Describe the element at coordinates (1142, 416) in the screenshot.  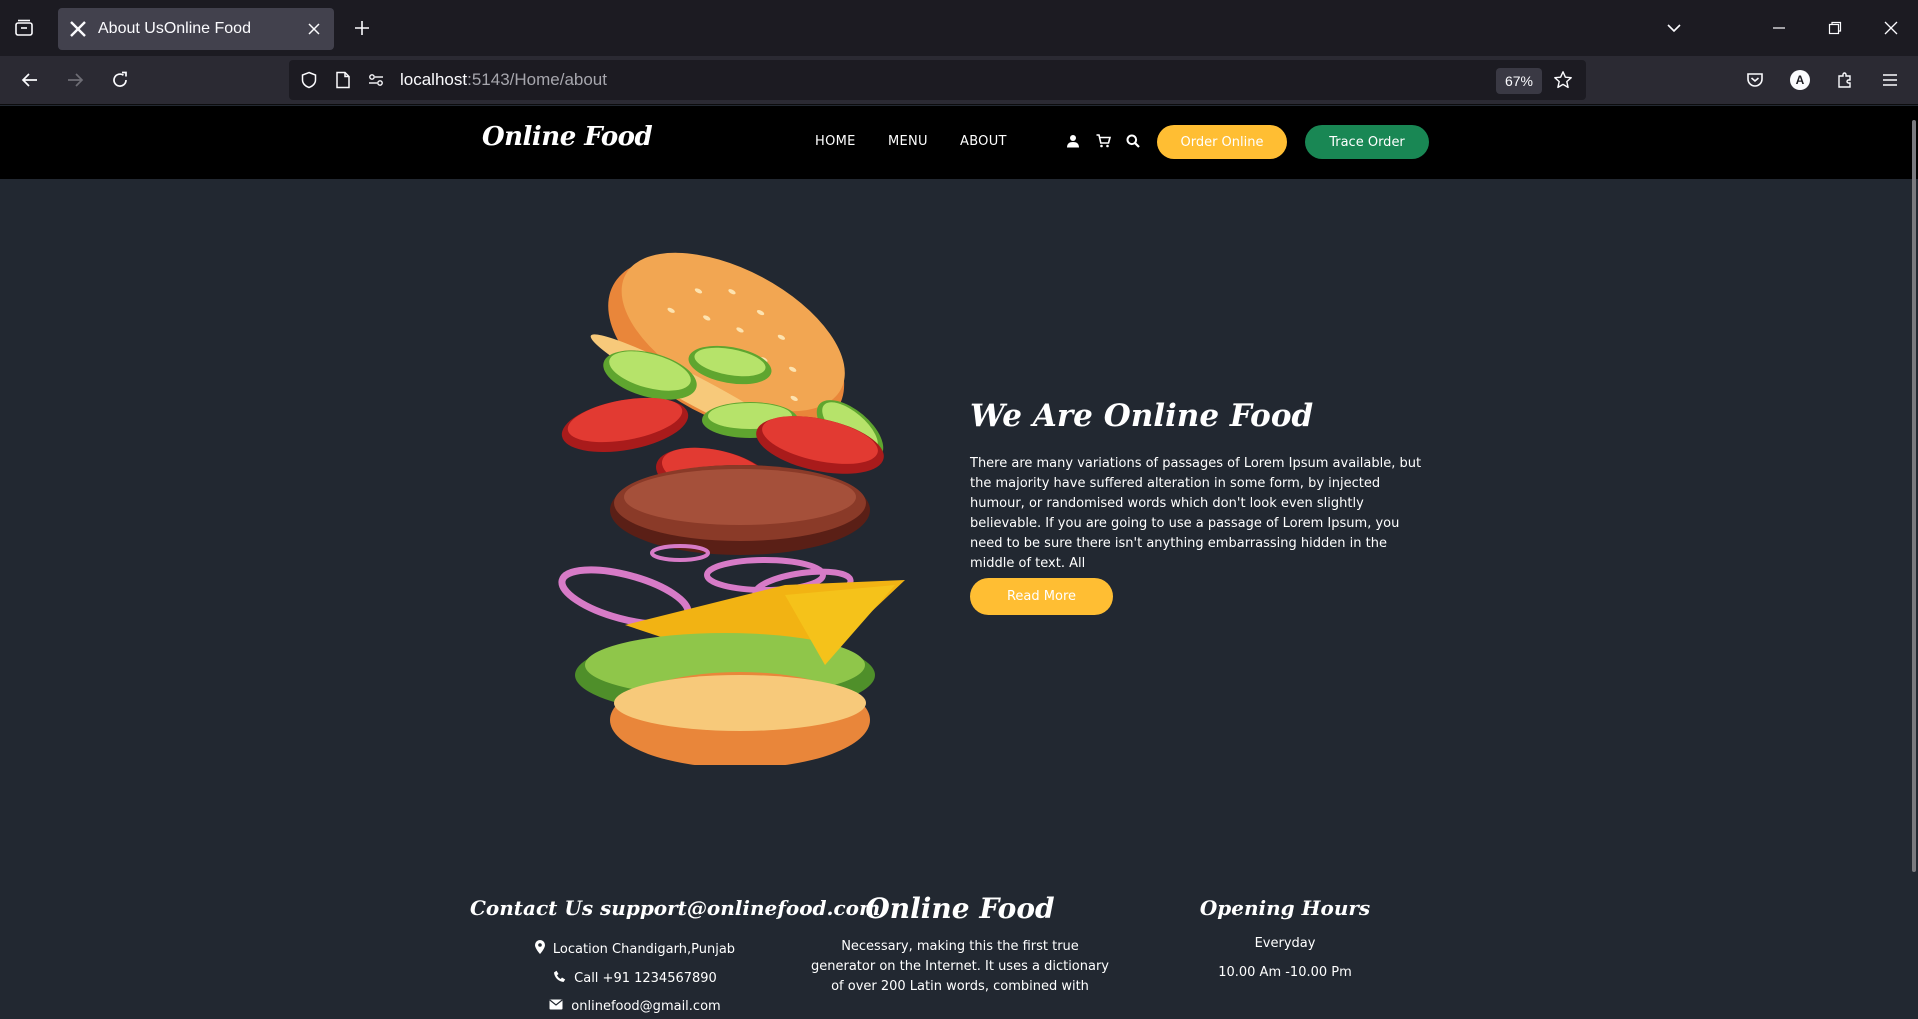
I see `about-heading: We Are Online Food` at that location.